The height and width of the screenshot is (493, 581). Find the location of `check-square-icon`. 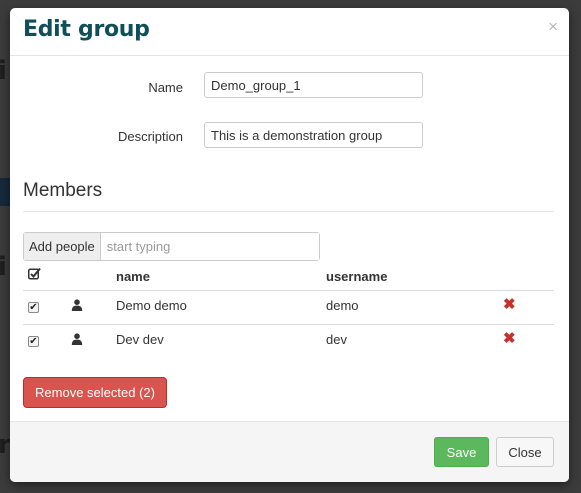

check-square-icon is located at coordinates (34, 275).